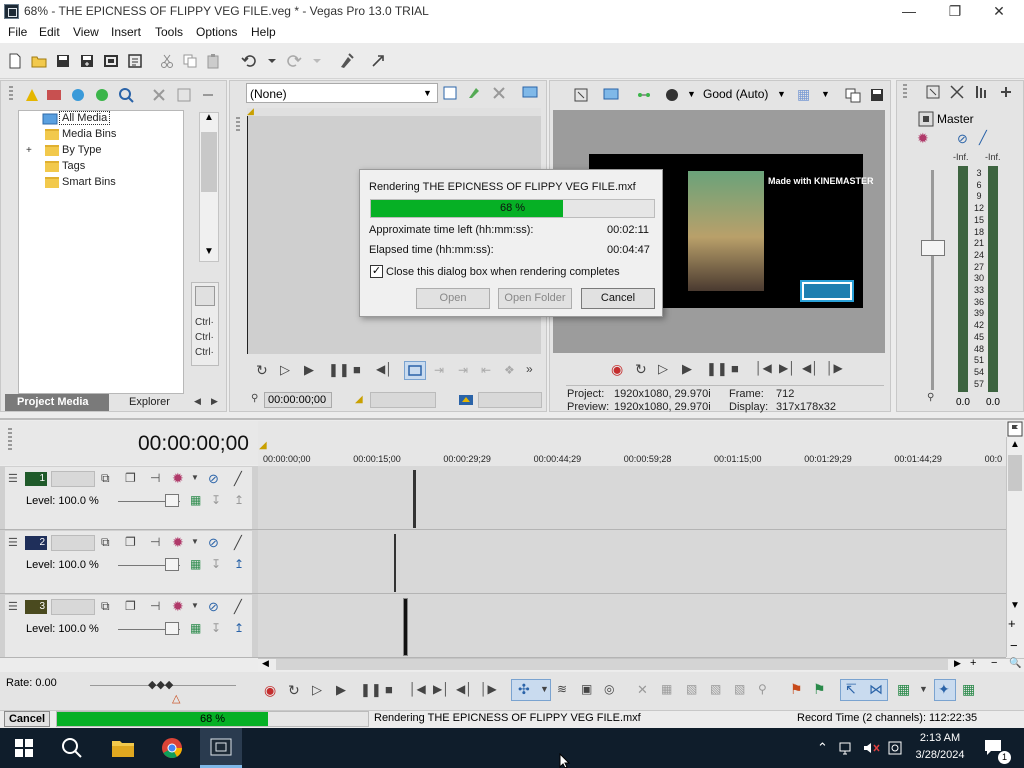 This screenshot has width=1024, height=768. Describe the element at coordinates (359, 399) in the screenshot. I see `in-point-icon: ◢` at that location.